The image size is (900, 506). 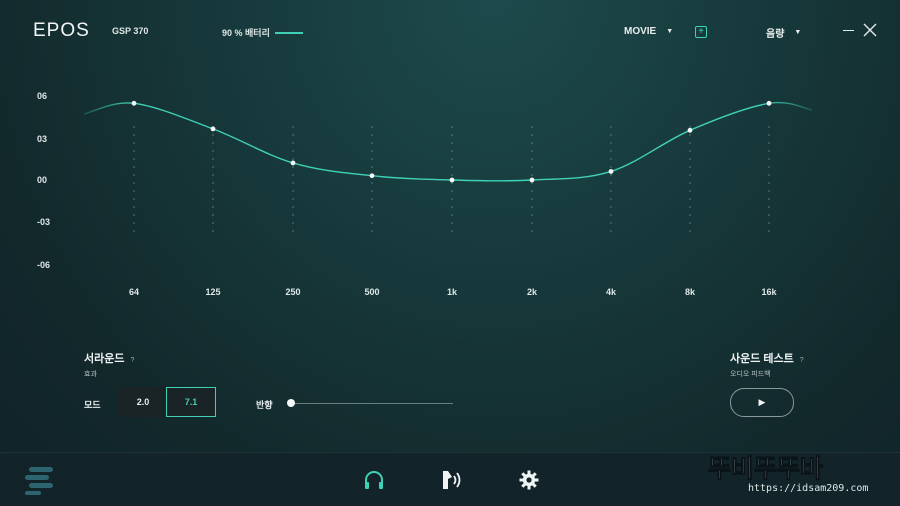 What do you see at coordinates (762, 402) in the screenshot?
I see `play-button: ▶` at bounding box center [762, 402].